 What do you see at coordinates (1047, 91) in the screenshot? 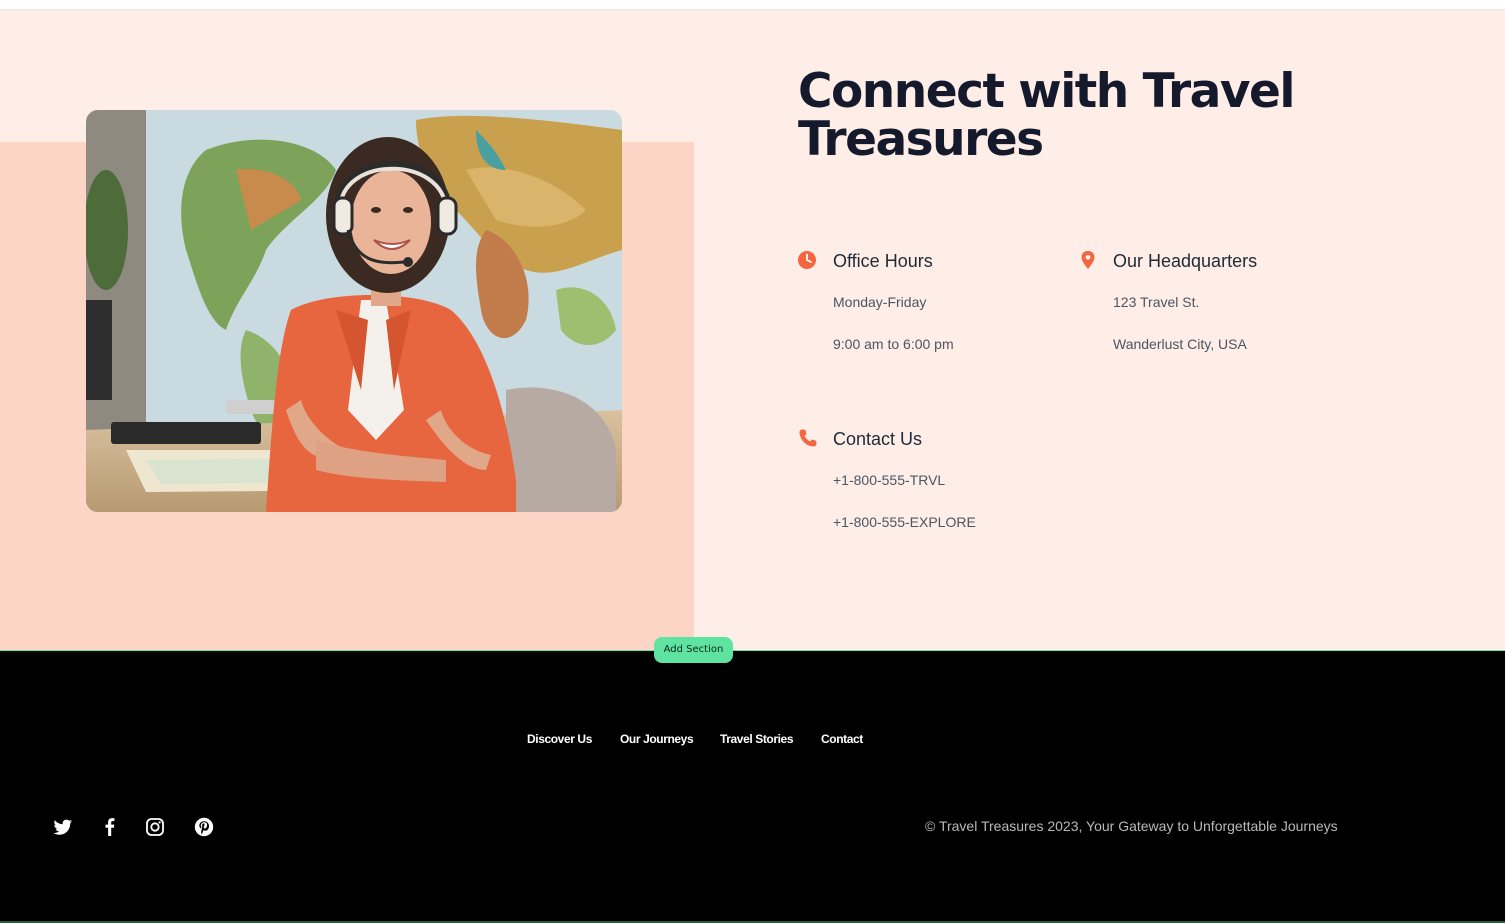
I see `page-title-line1: Connect with Travel` at bounding box center [1047, 91].